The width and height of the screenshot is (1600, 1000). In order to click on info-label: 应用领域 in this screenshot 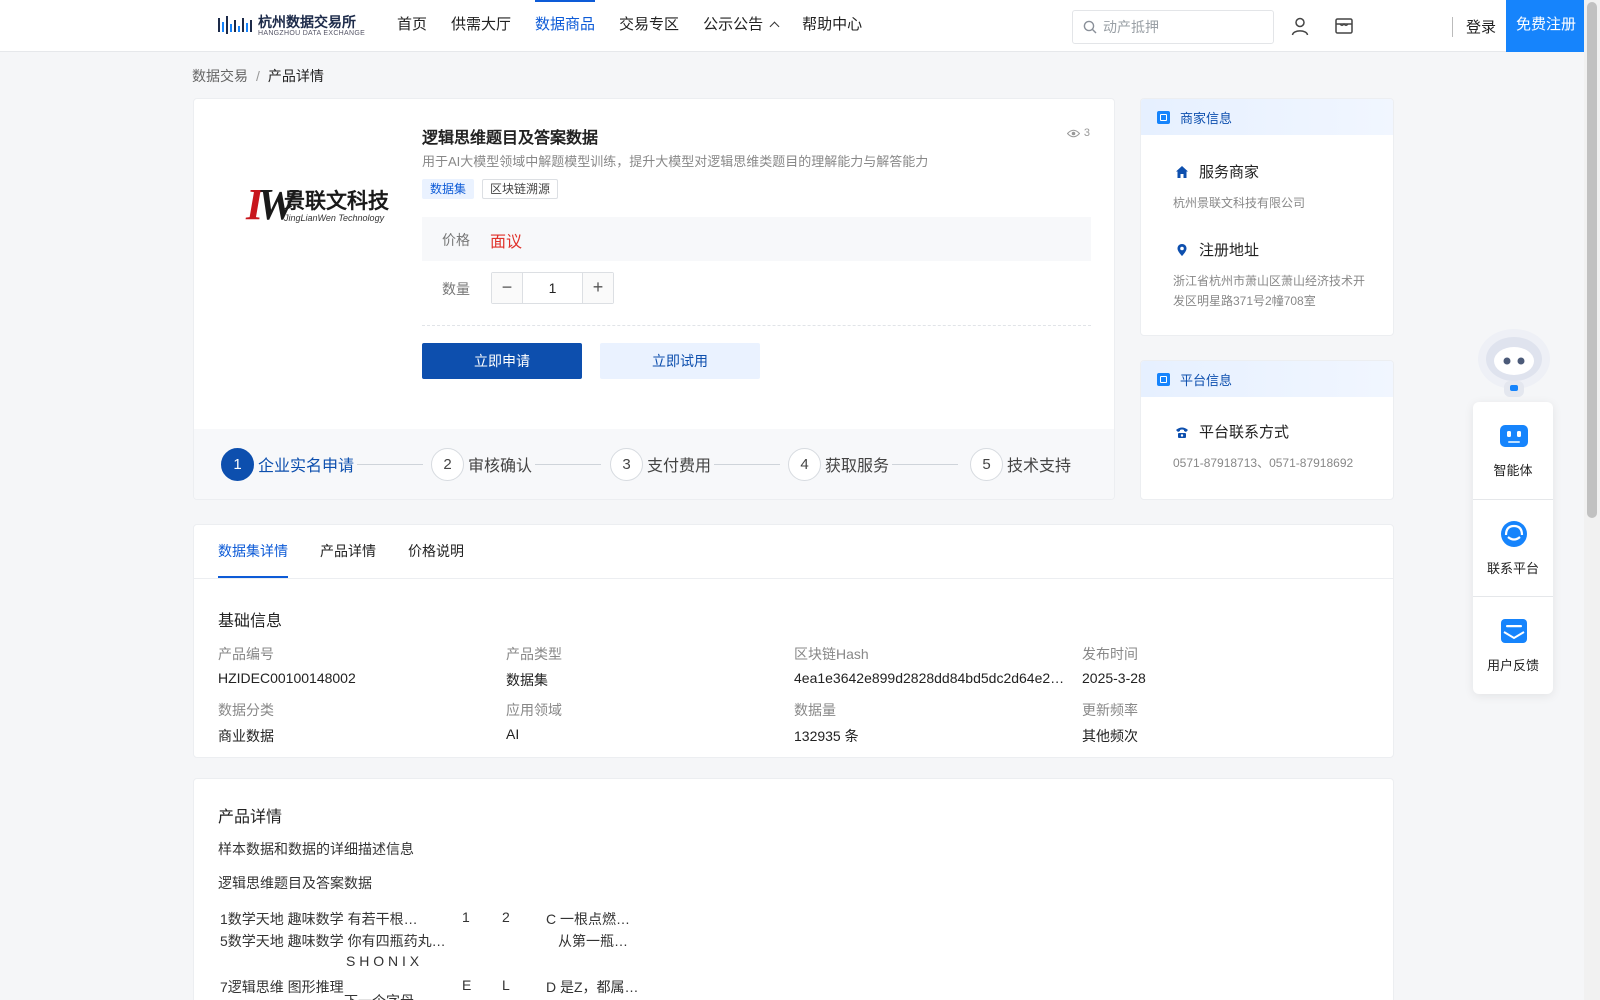, I will do `click(534, 710)`.